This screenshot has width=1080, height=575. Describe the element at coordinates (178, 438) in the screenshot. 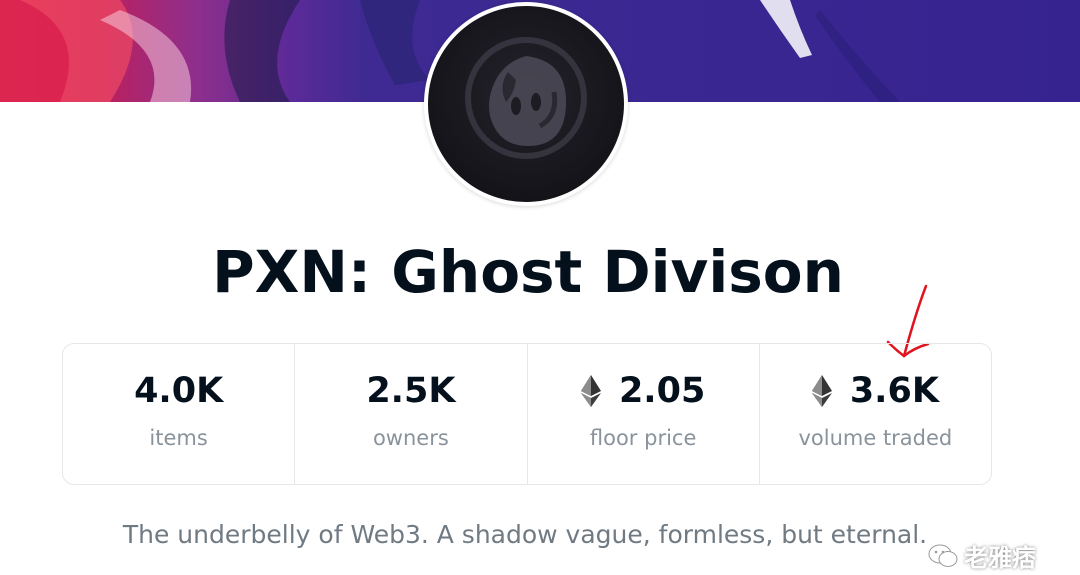

I see `stat-label: items` at that location.